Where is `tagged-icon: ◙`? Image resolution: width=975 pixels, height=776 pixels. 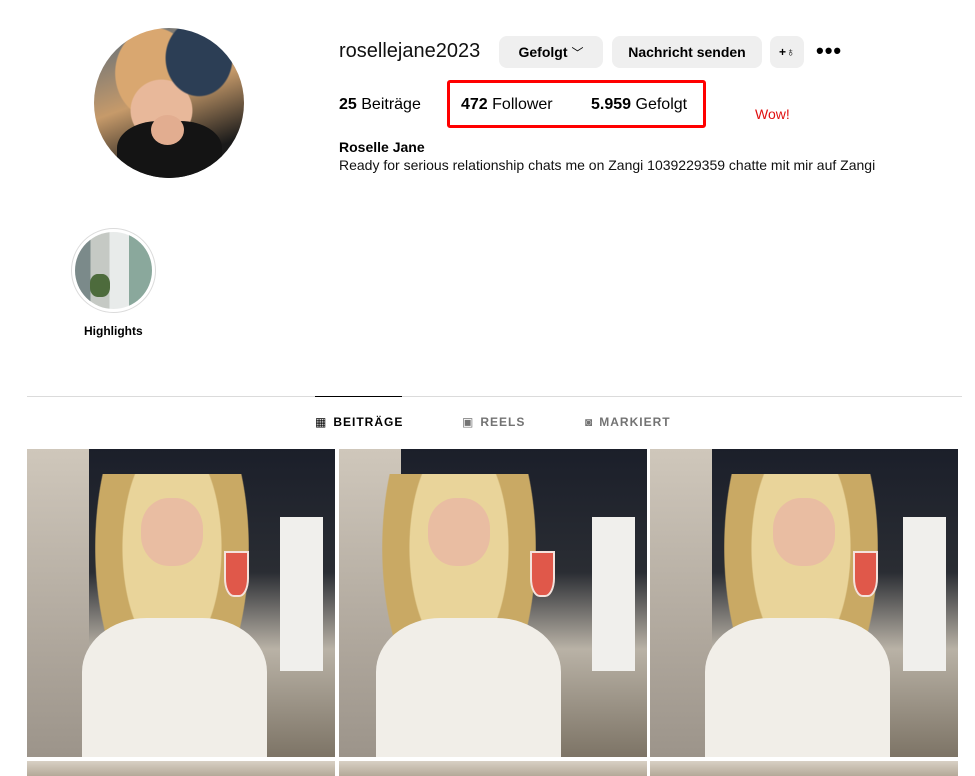
tagged-icon: ◙ is located at coordinates (589, 422).